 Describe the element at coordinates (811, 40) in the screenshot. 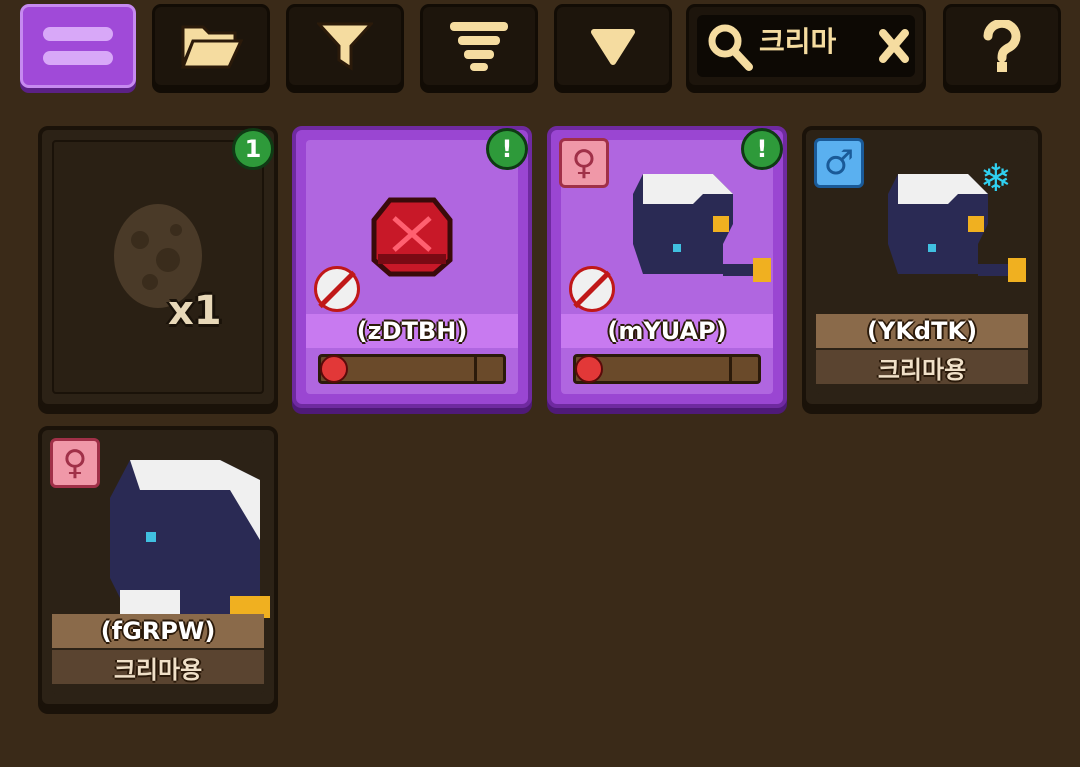

I see `search-input: 크리마` at that location.